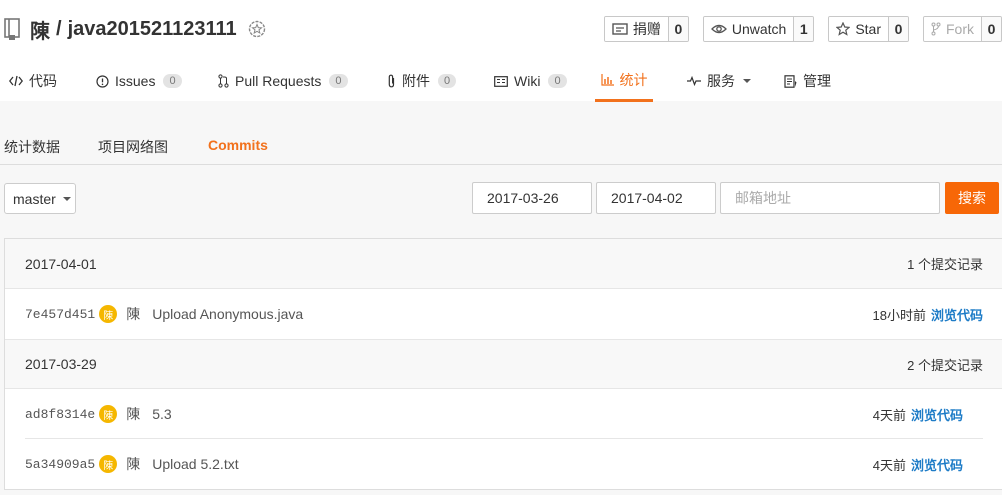 The image size is (1002, 495). What do you see at coordinates (61, 364) in the screenshot?
I see `group-date: 2017-03-29` at bounding box center [61, 364].